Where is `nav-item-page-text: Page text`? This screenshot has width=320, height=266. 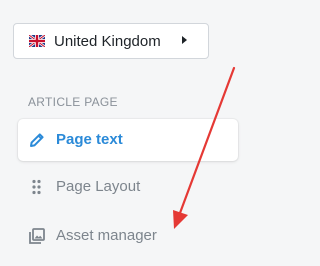 nav-item-page-text: Page text is located at coordinates (128, 140).